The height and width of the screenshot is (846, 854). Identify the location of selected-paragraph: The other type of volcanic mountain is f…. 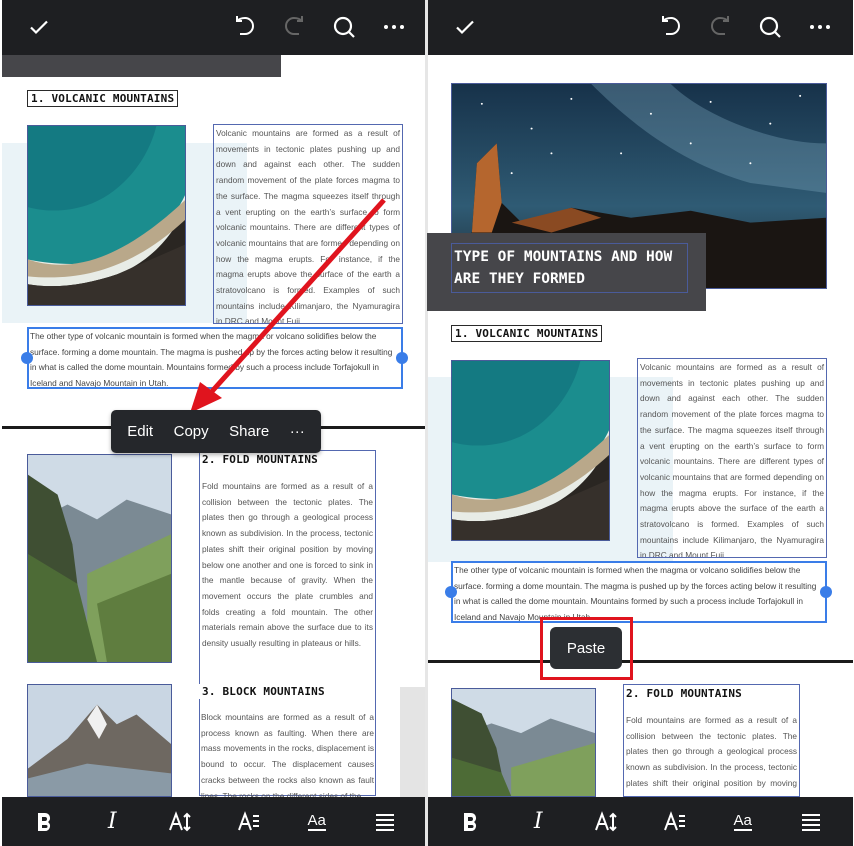
(215, 358).